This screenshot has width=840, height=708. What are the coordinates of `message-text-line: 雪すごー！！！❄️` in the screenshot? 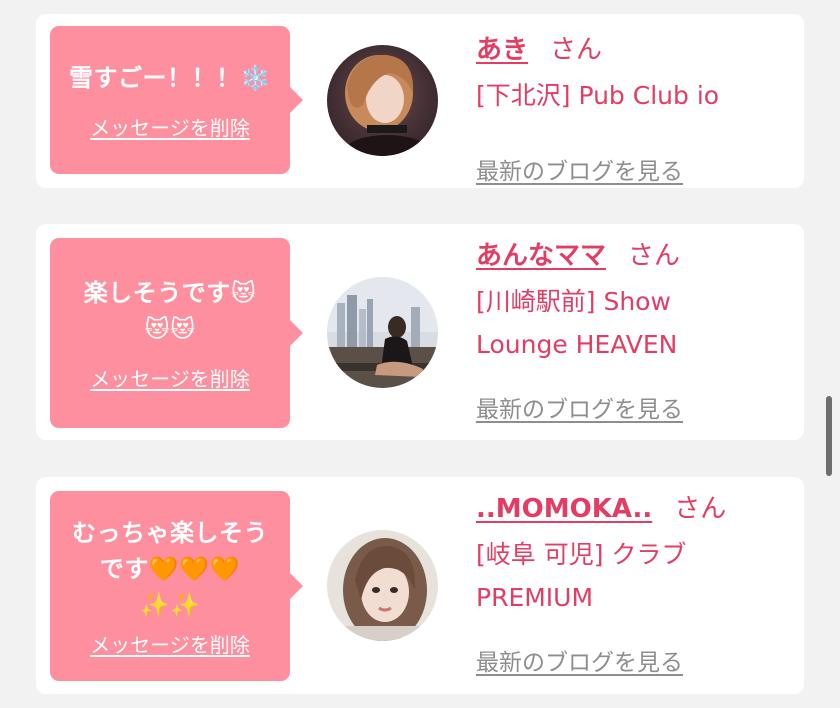 It's located at (170, 77).